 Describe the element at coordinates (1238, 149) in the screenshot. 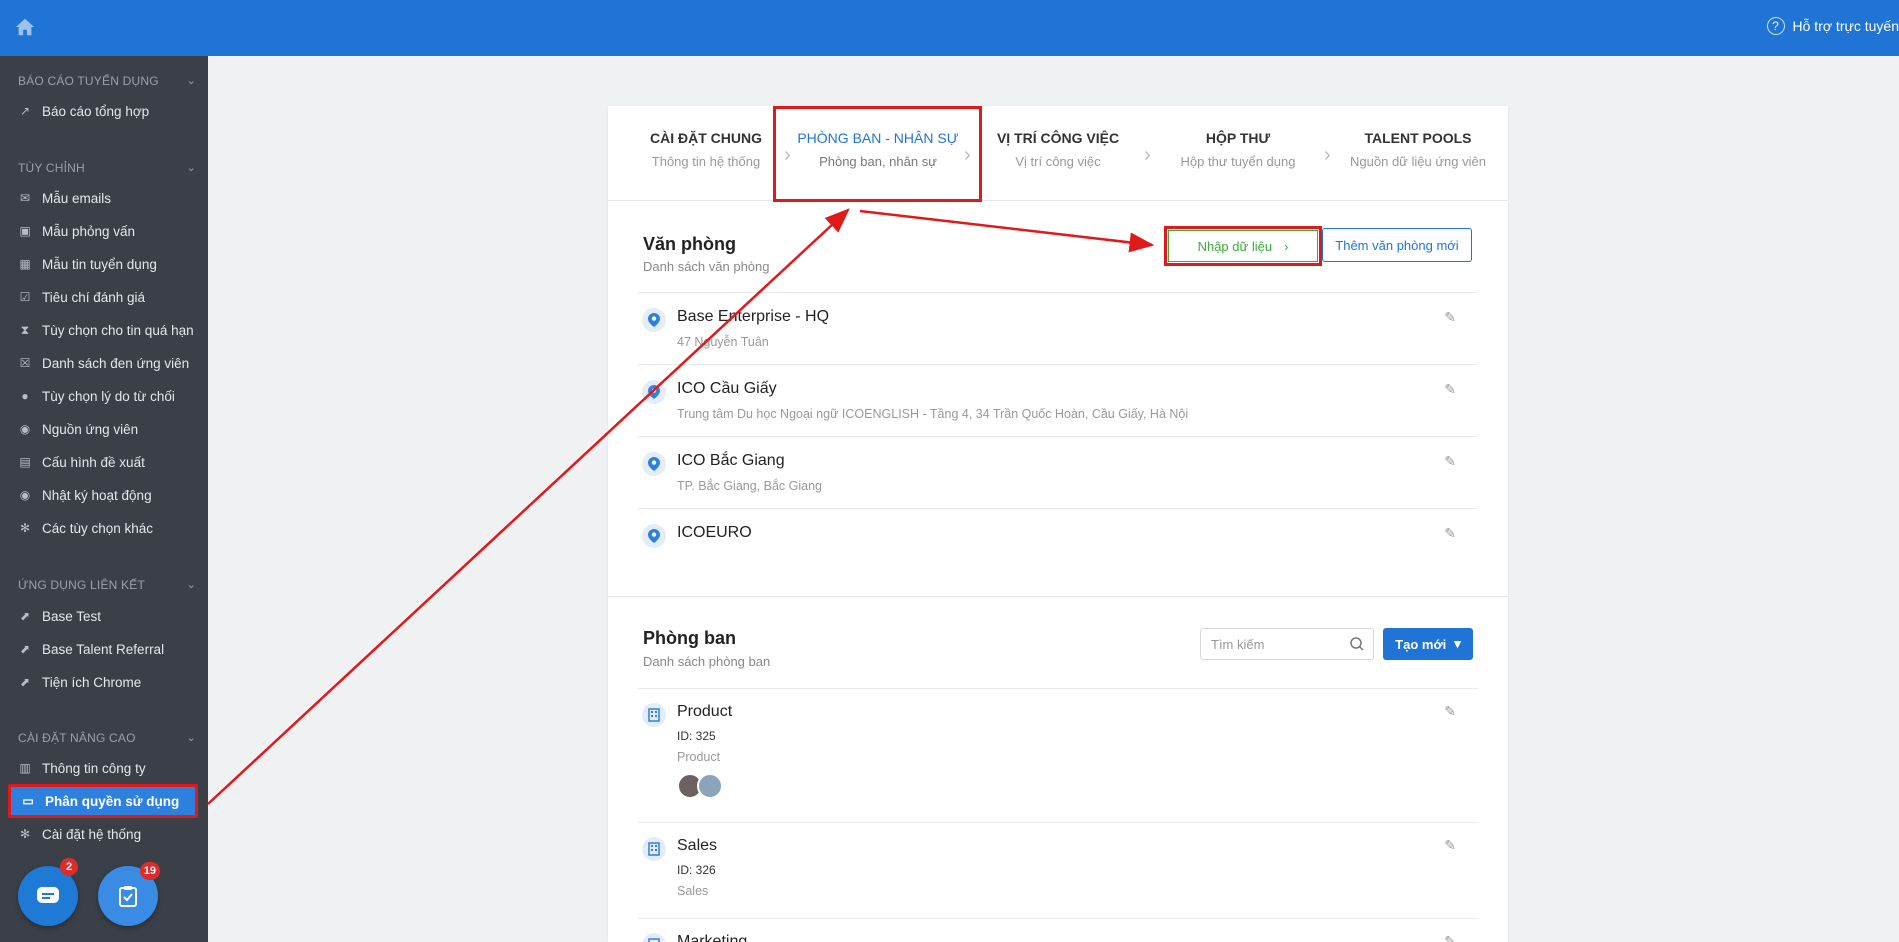

I see `step-mailbox: HỘP THƯ Hộp thư tuyển dụng` at that location.